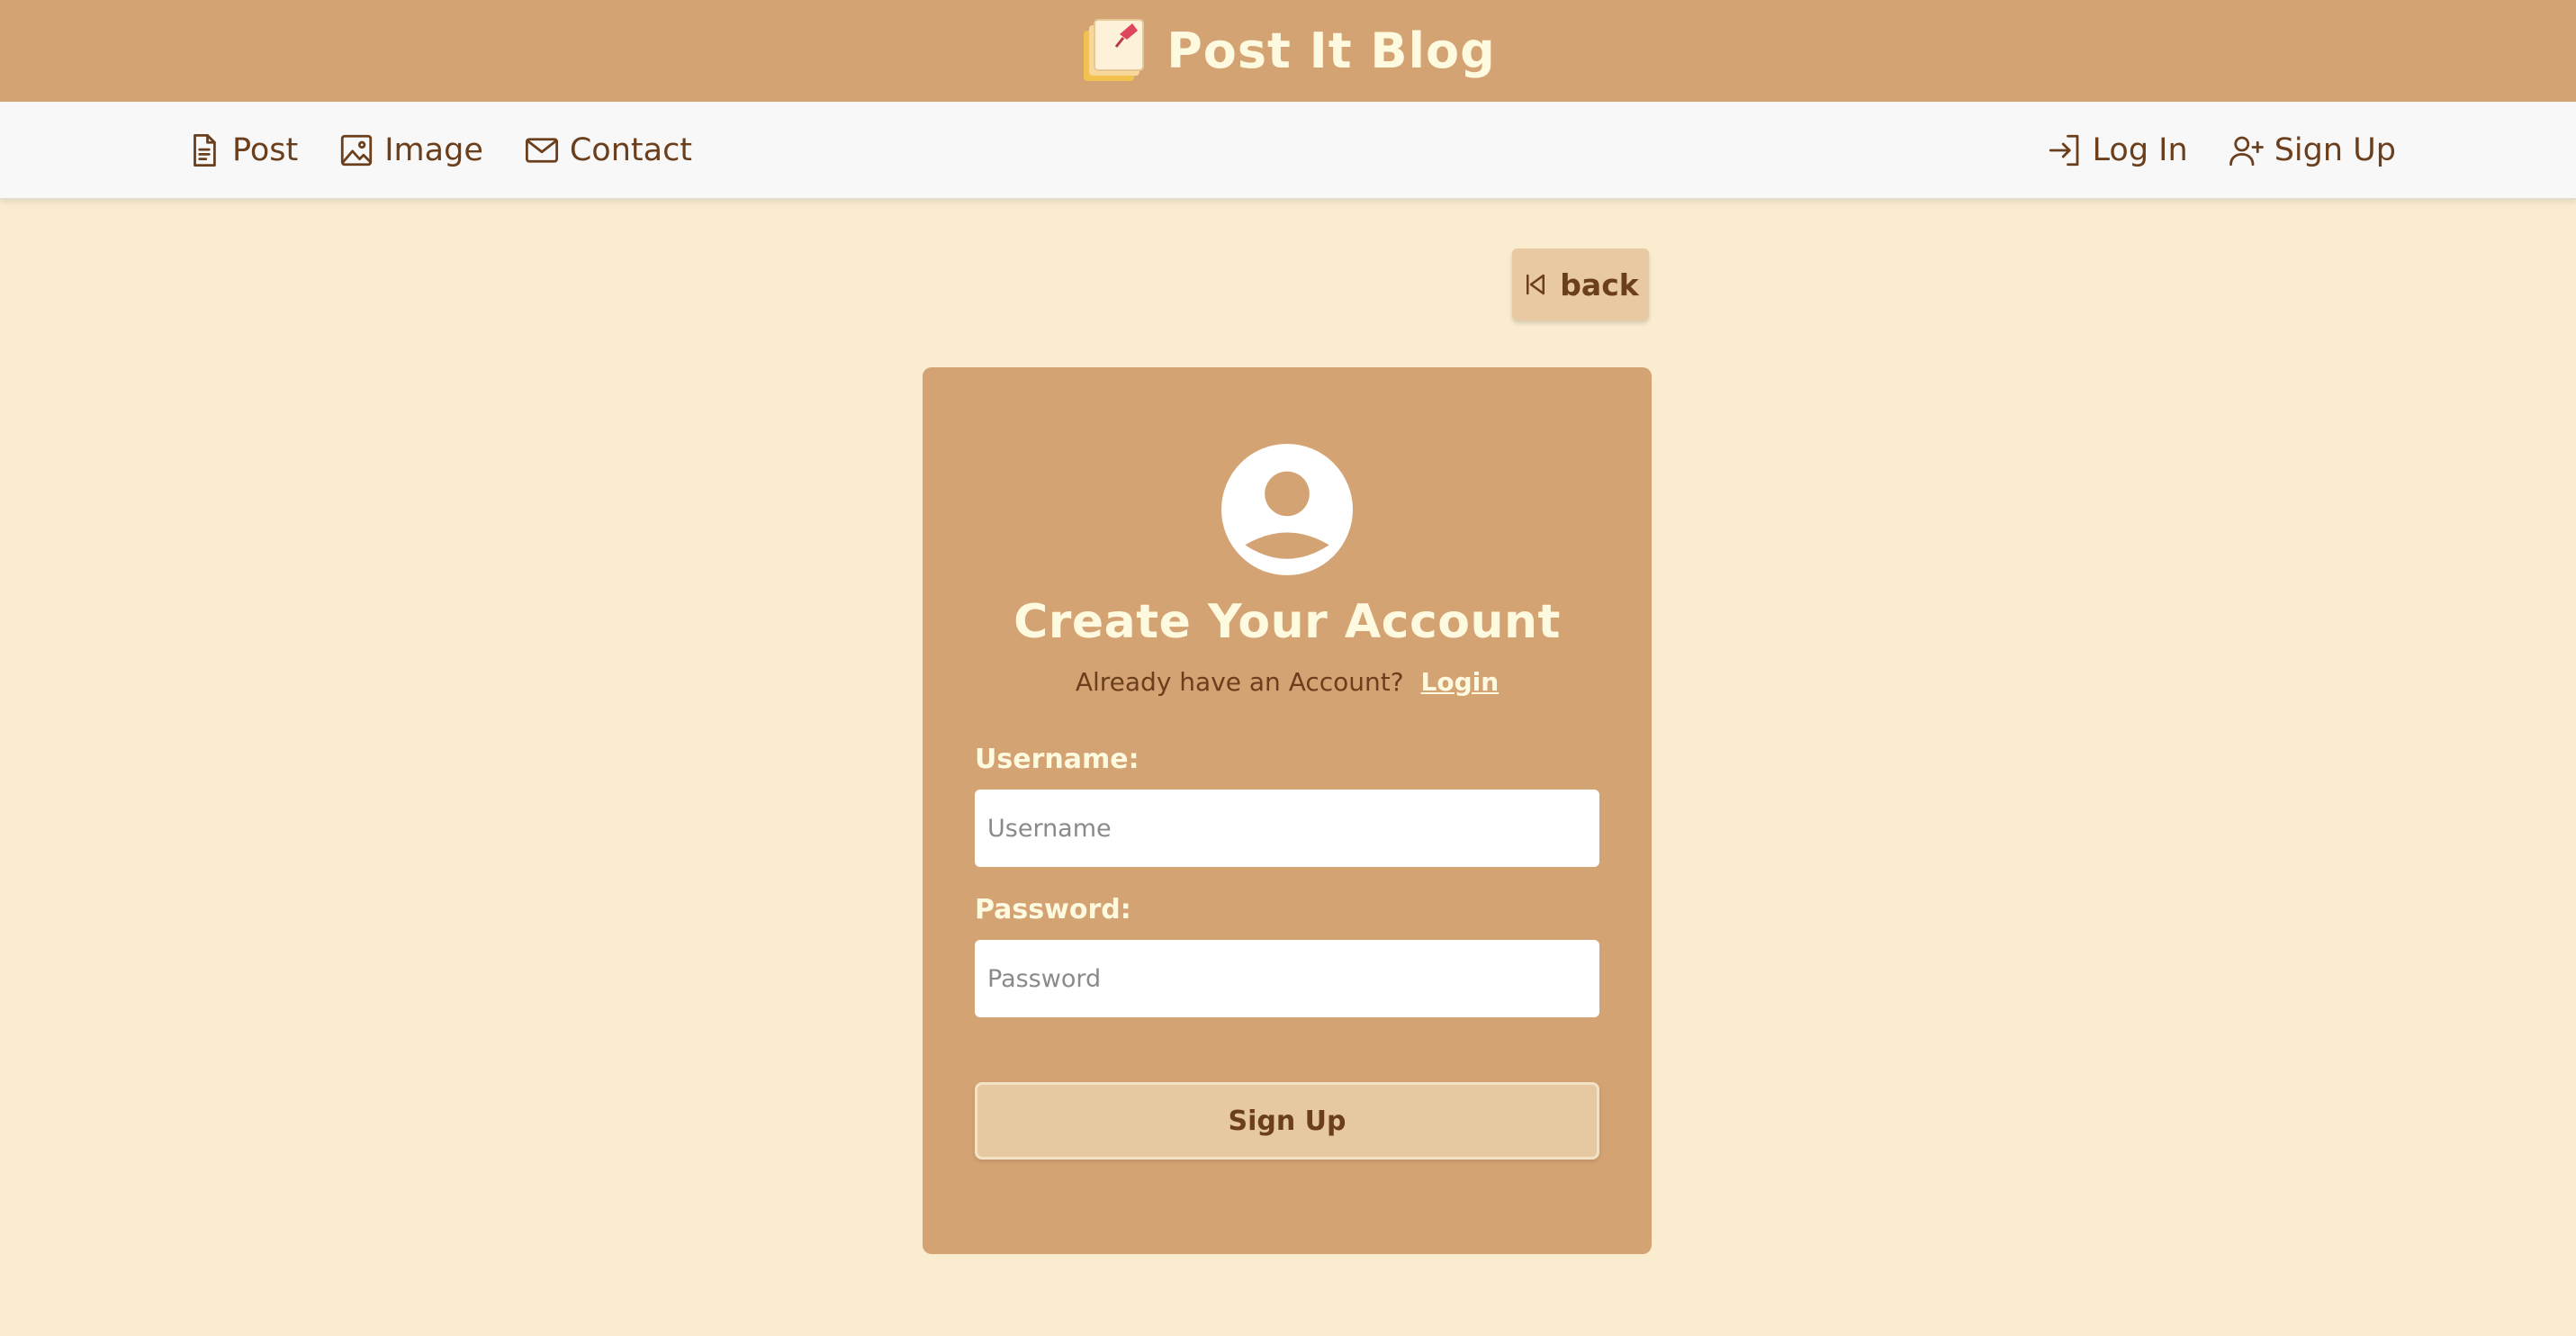 This screenshot has width=2576, height=1336. Describe the element at coordinates (2140, 149) in the screenshot. I see `nav-login-label: Log In` at that location.